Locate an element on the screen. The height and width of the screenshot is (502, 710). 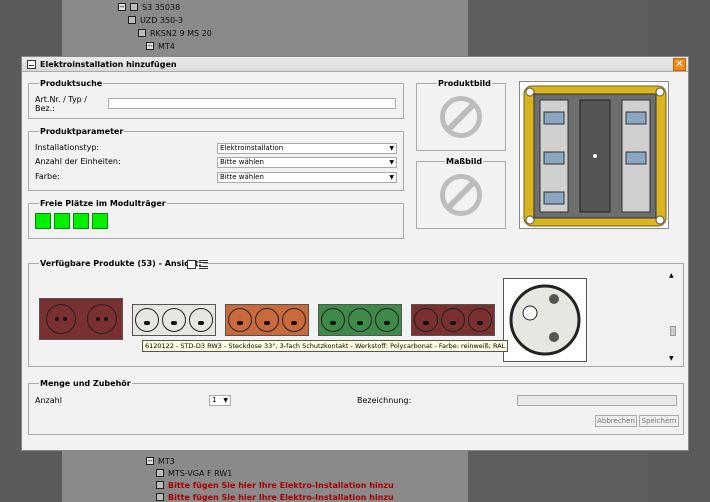
tree-item-mt3: − MT3 is located at coordinates (160, 461).